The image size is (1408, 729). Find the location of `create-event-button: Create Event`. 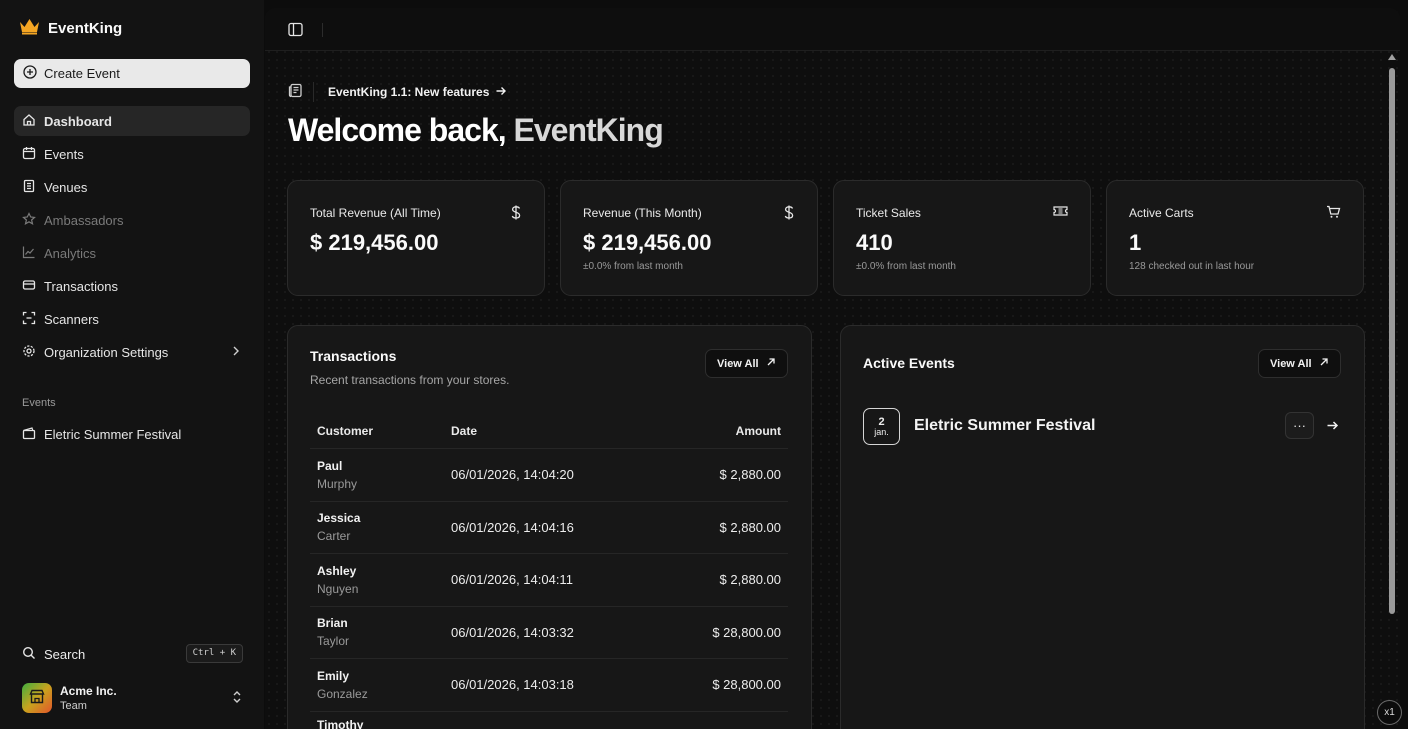

create-event-button: Create Event is located at coordinates (132, 73).